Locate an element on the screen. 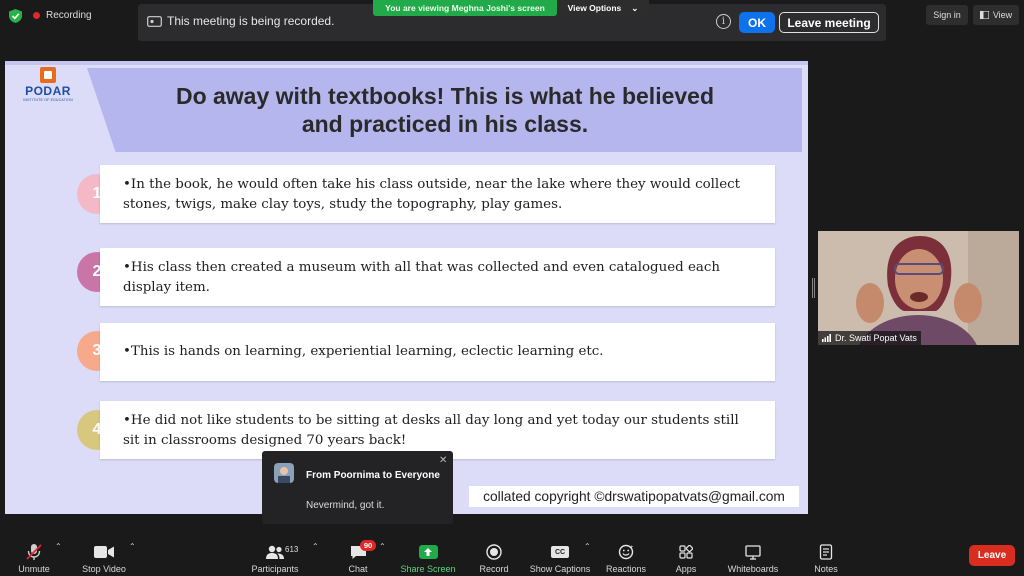 This screenshot has height=576, width=1024. notes-label: Notes is located at coordinates (826, 569).